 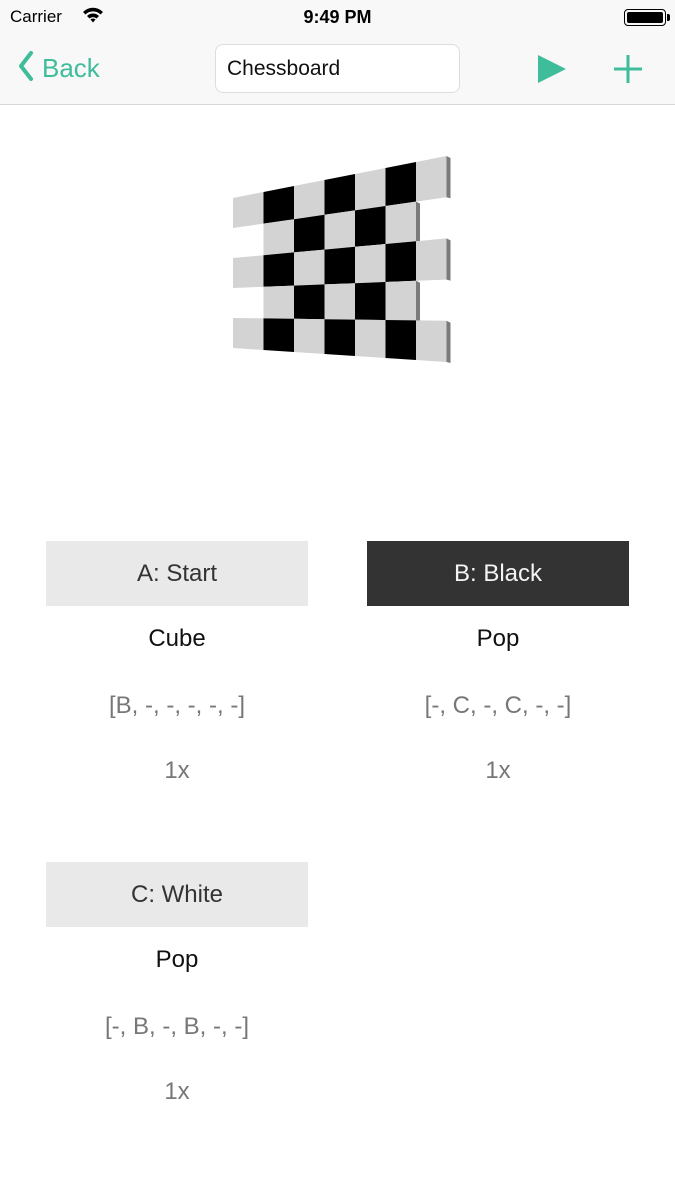 I want to click on card-c: C: White Pop [-, B, -, B, -, -] 1x, so click(x=177, y=985).